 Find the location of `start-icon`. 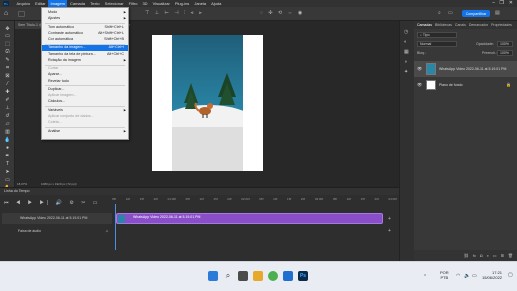

start-icon is located at coordinates (213, 276).